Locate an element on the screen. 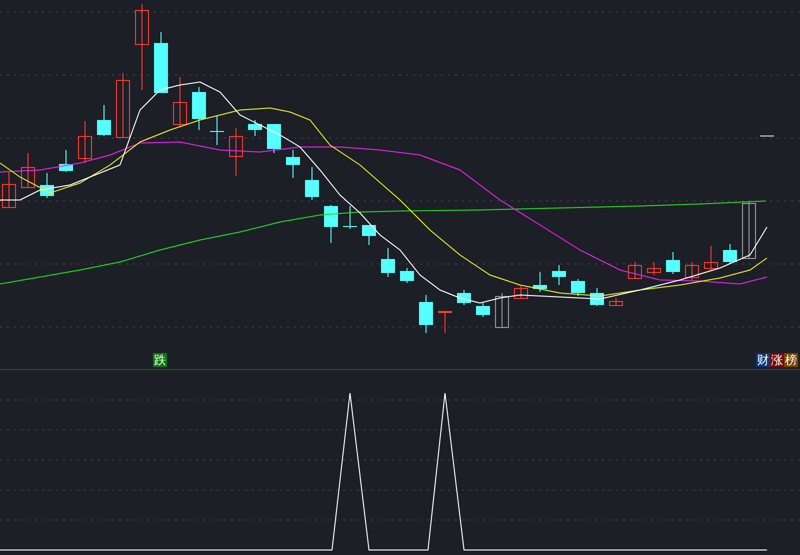 The image size is (800, 555). tag: 榜 is located at coordinates (791, 360).